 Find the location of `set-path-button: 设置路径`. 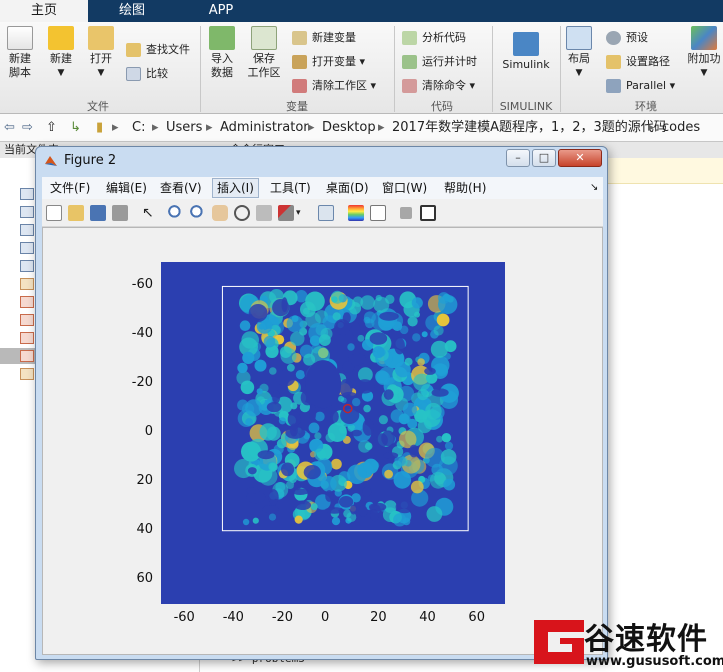

set-path-button: 设置路径 is located at coordinates (638, 62).